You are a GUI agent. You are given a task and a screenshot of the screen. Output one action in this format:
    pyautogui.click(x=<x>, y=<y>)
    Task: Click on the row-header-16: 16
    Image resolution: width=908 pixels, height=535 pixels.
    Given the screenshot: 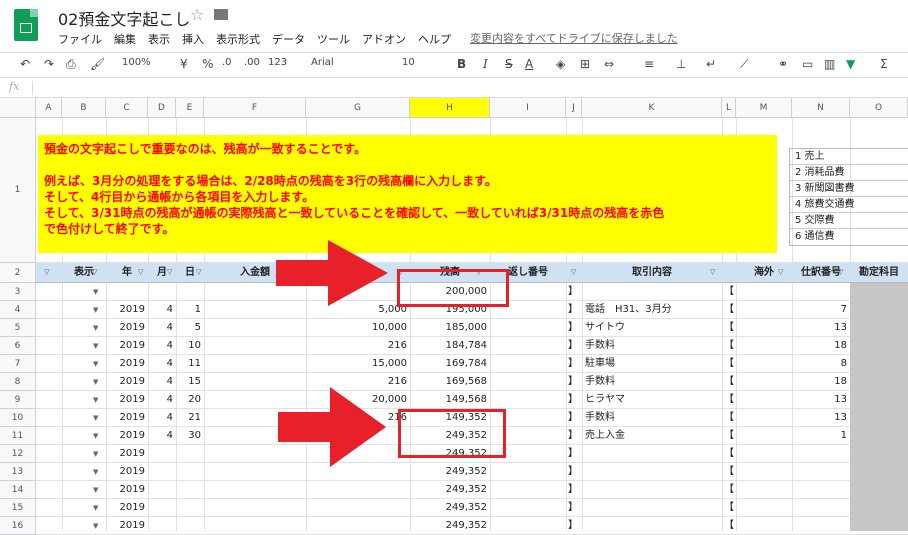 What is the action you would take?
    pyautogui.click(x=18, y=526)
    